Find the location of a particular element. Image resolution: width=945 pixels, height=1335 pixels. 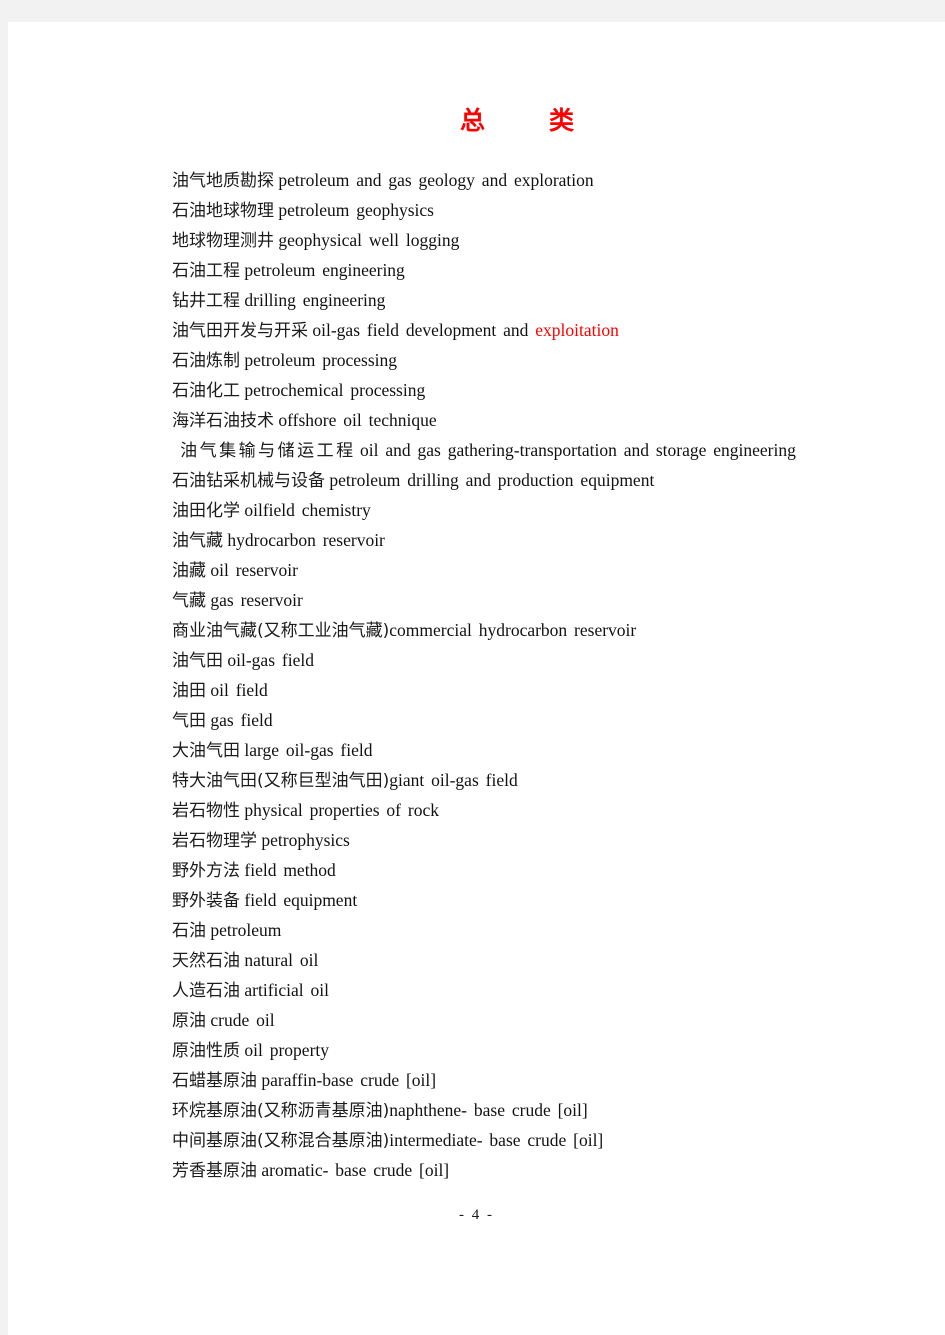

glossary-entry: 天然石油 natural oil is located at coordinates (488, 961).